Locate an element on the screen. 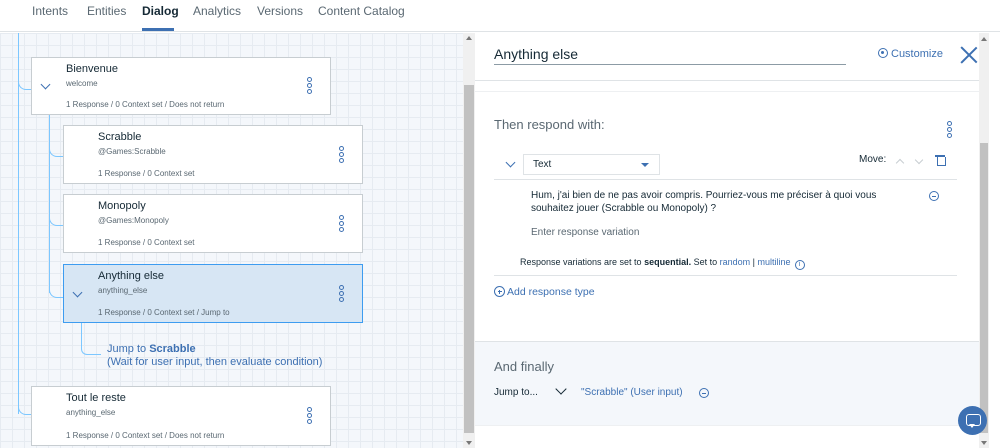 The image size is (1000, 448). and-finally-title: And finally is located at coordinates (524, 366).